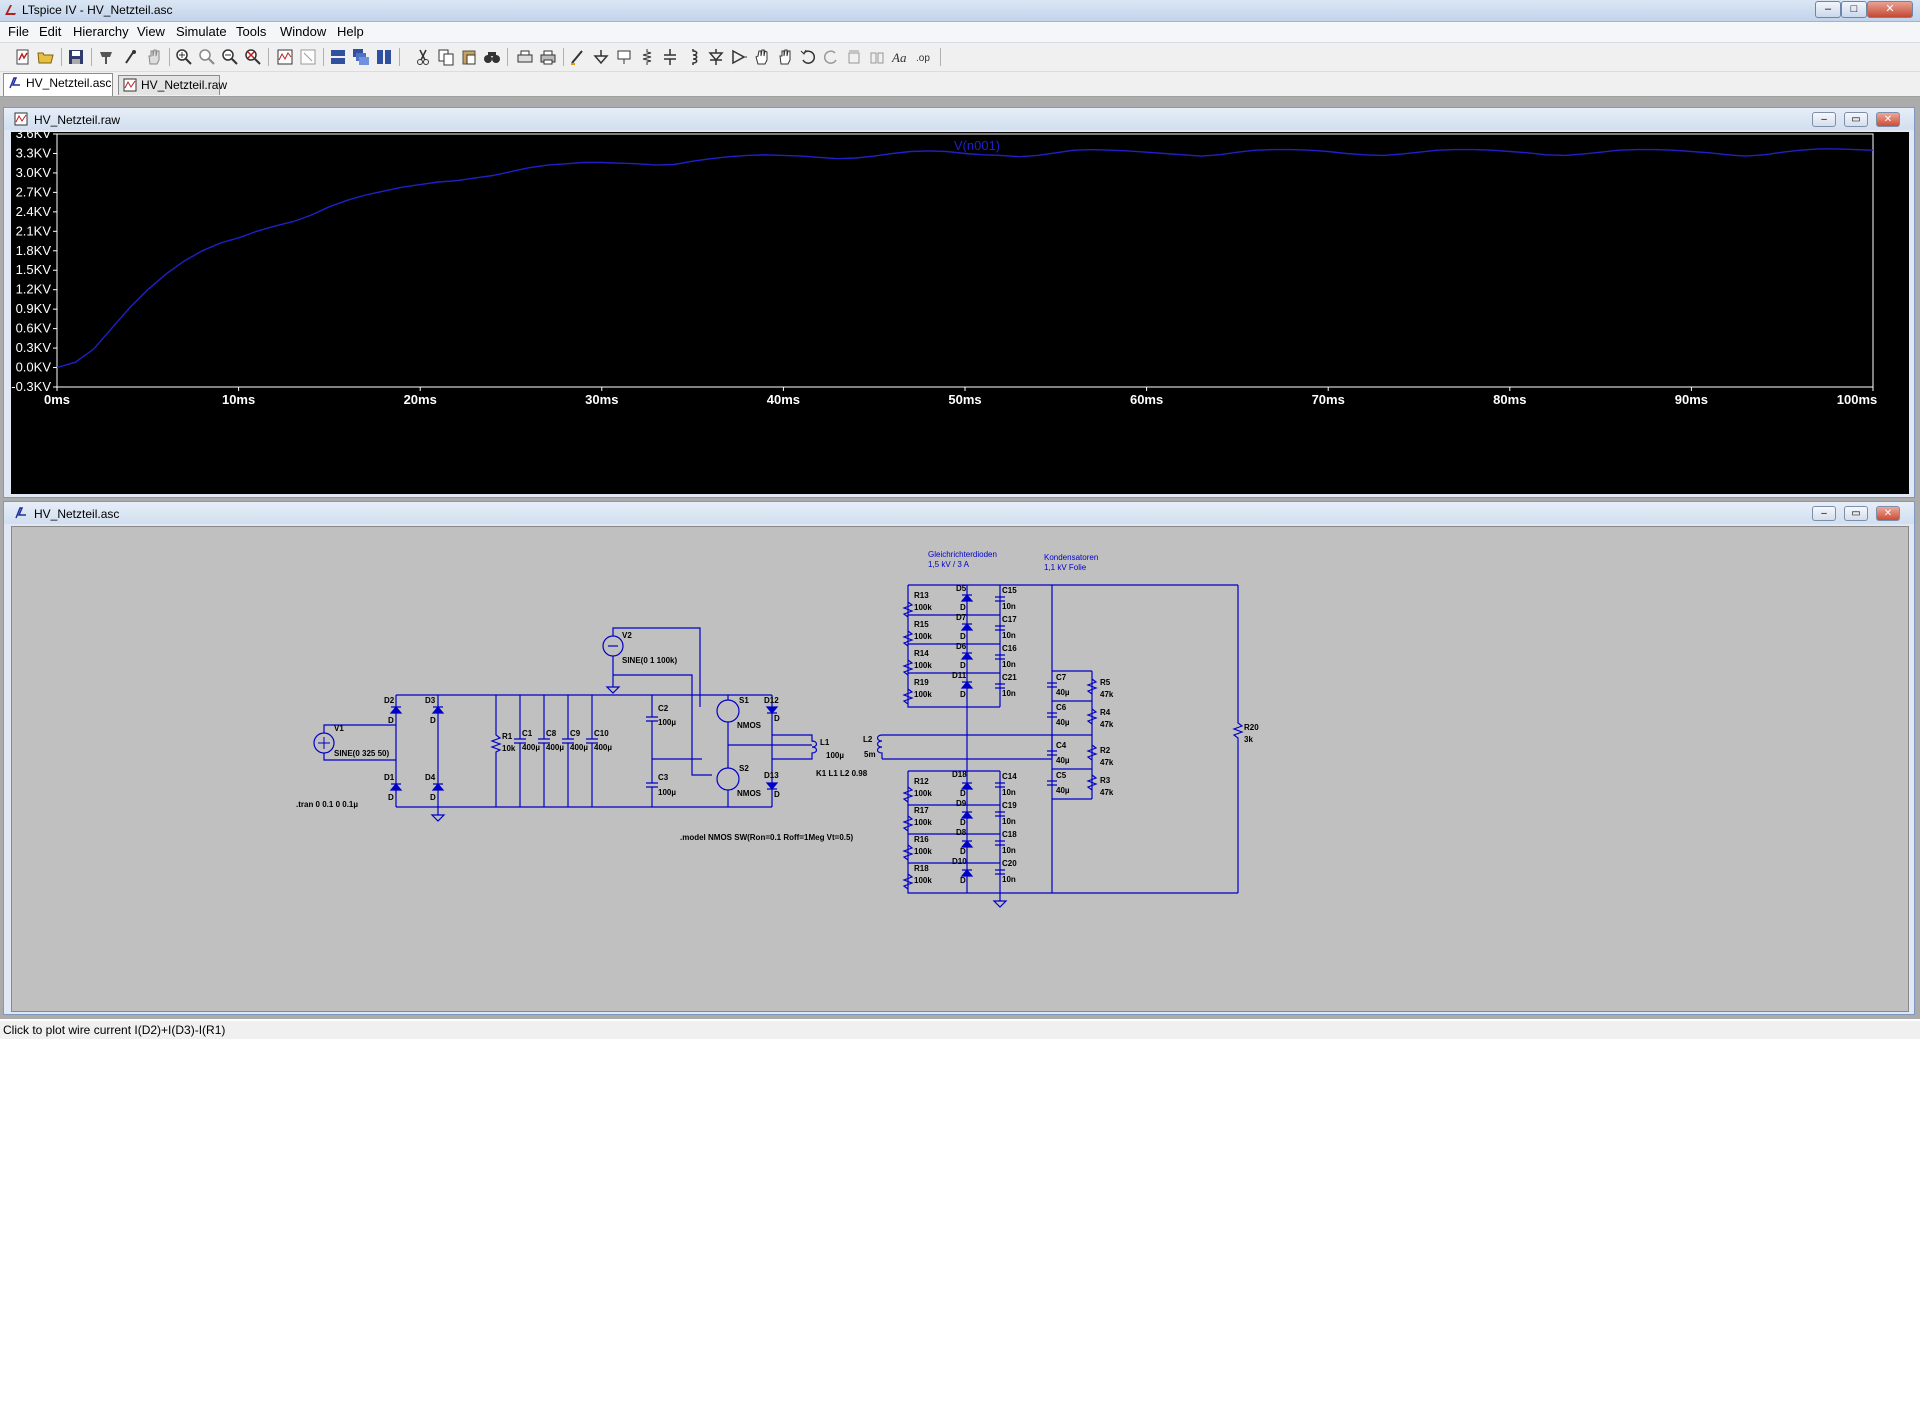  Describe the element at coordinates (527, 733) in the screenshot. I see `label-c1: C1` at that location.